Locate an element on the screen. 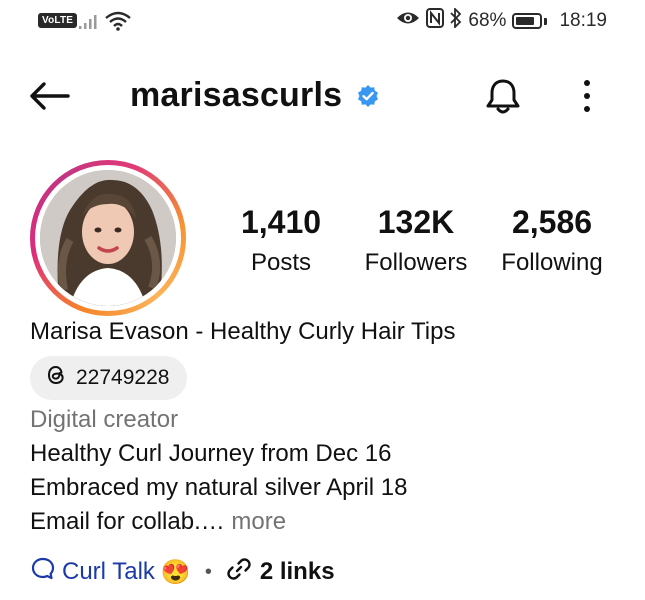 This screenshot has width=645, height=600. profile-username: marisascurls is located at coordinates (236, 95).